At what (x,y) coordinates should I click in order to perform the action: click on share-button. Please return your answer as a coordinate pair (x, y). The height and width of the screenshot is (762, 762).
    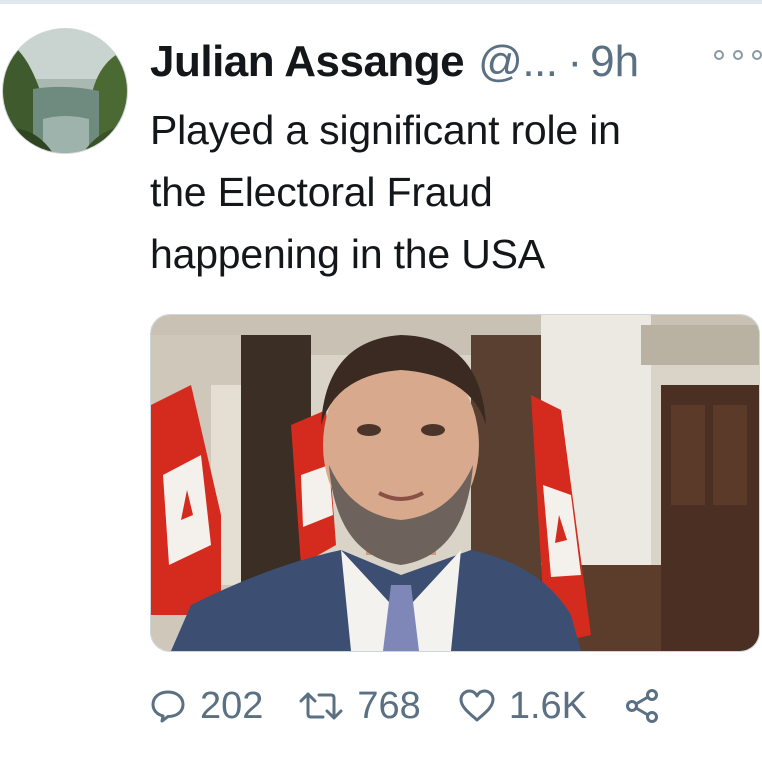
    Looking at the image, I should click on (642, 706).